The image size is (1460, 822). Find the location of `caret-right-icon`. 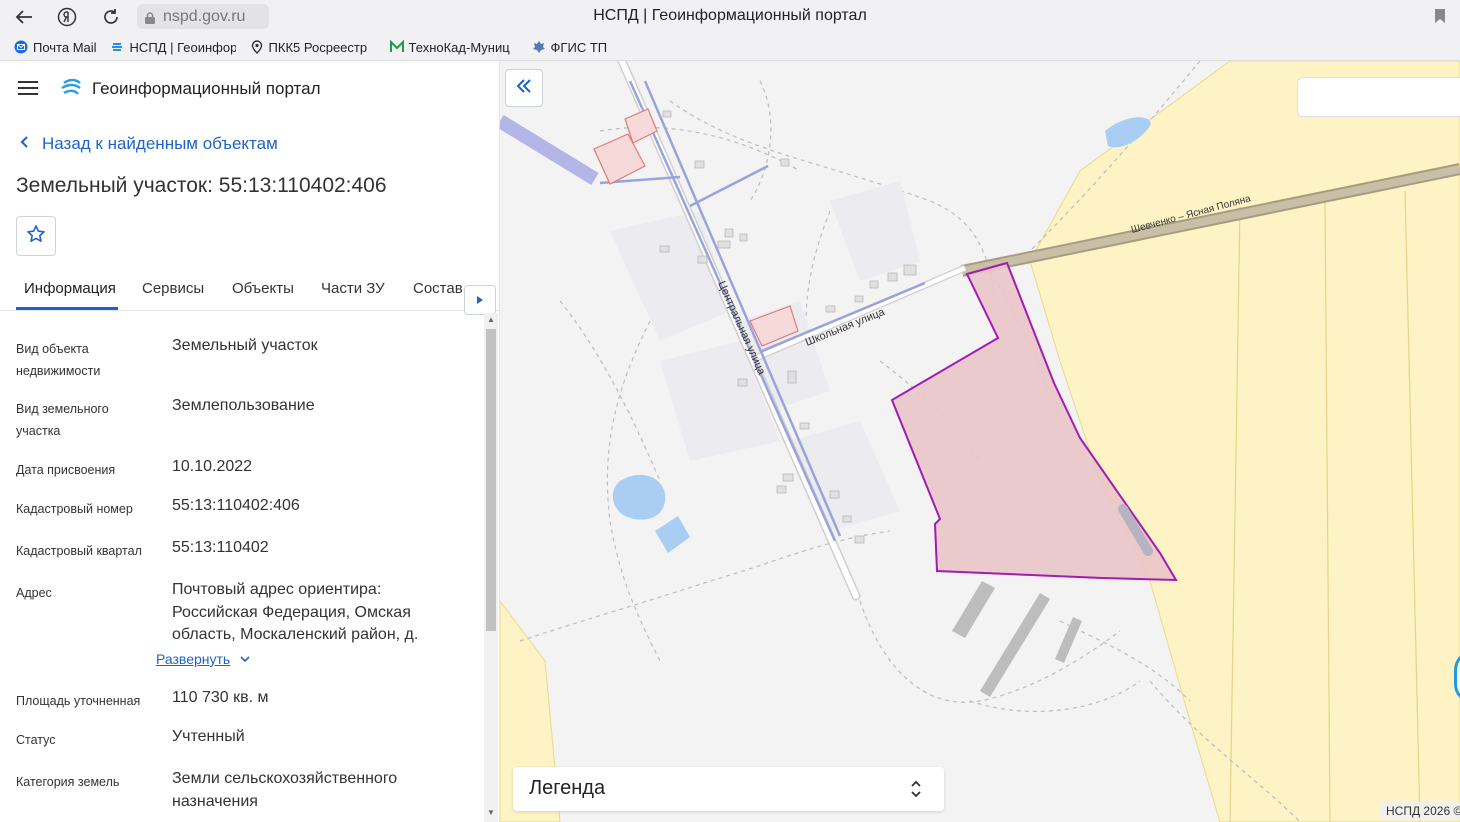

caret-right-icon is located at coordinates (480, 300).